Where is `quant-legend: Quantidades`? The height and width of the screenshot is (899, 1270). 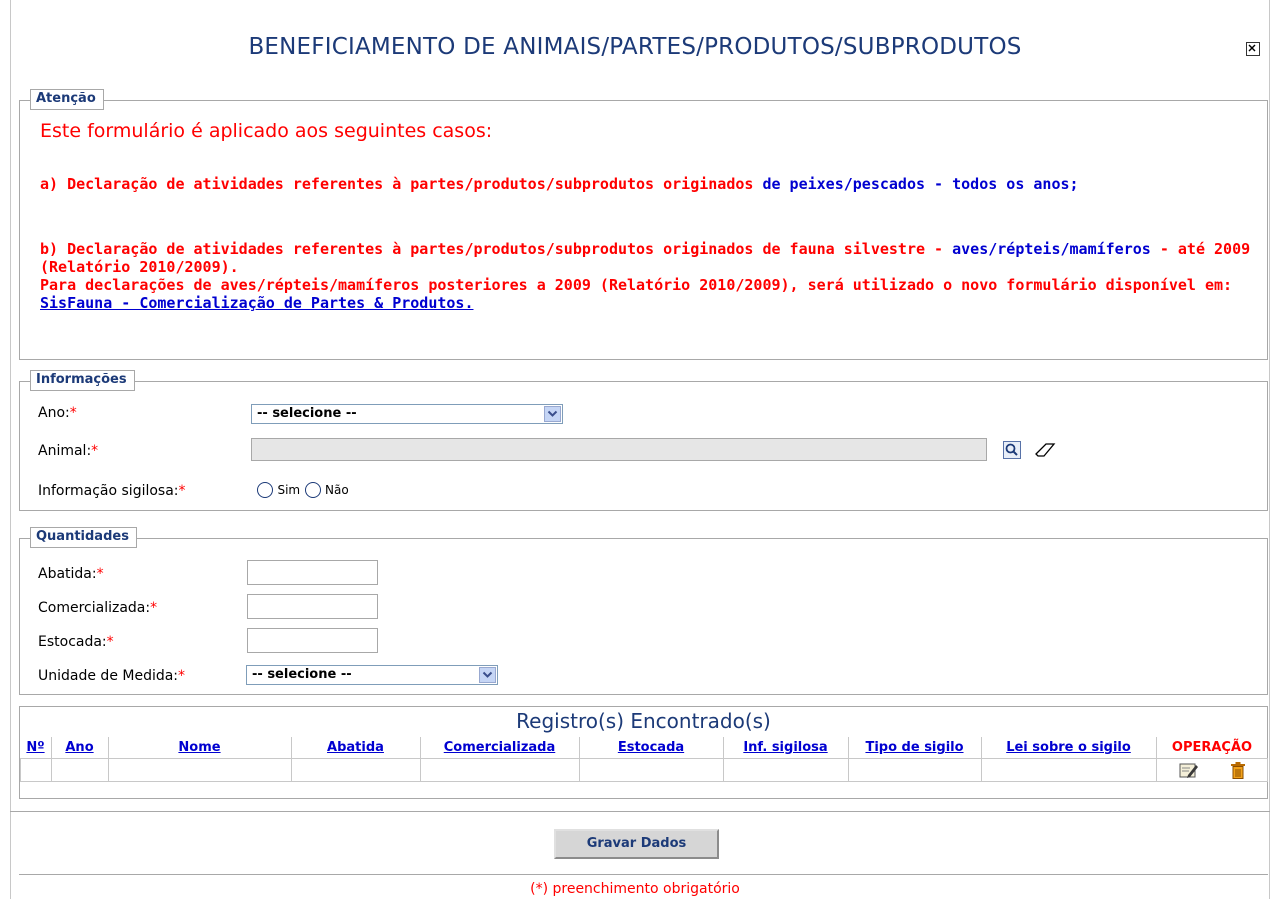
quant-legend: Quantidades is located at coordinates (83, 537).